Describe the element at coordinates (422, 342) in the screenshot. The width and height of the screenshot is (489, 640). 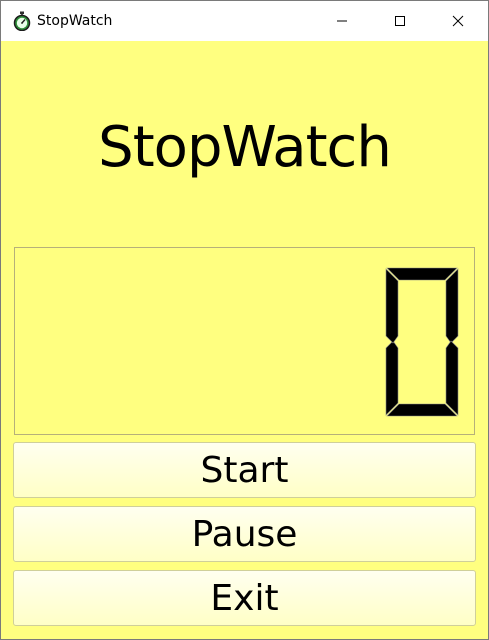
I see `seven-segment-digit` at that location.